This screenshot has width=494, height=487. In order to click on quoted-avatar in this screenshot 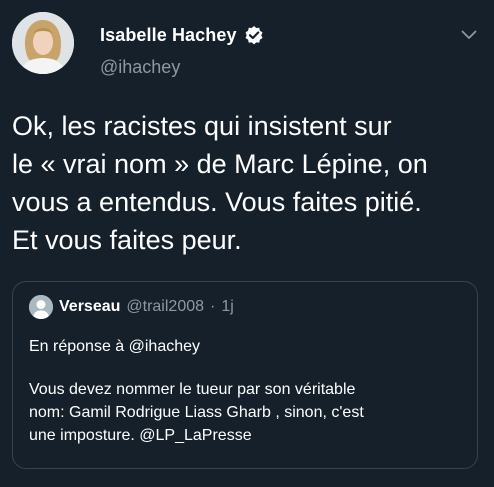, I will do `click(41, 307)`.